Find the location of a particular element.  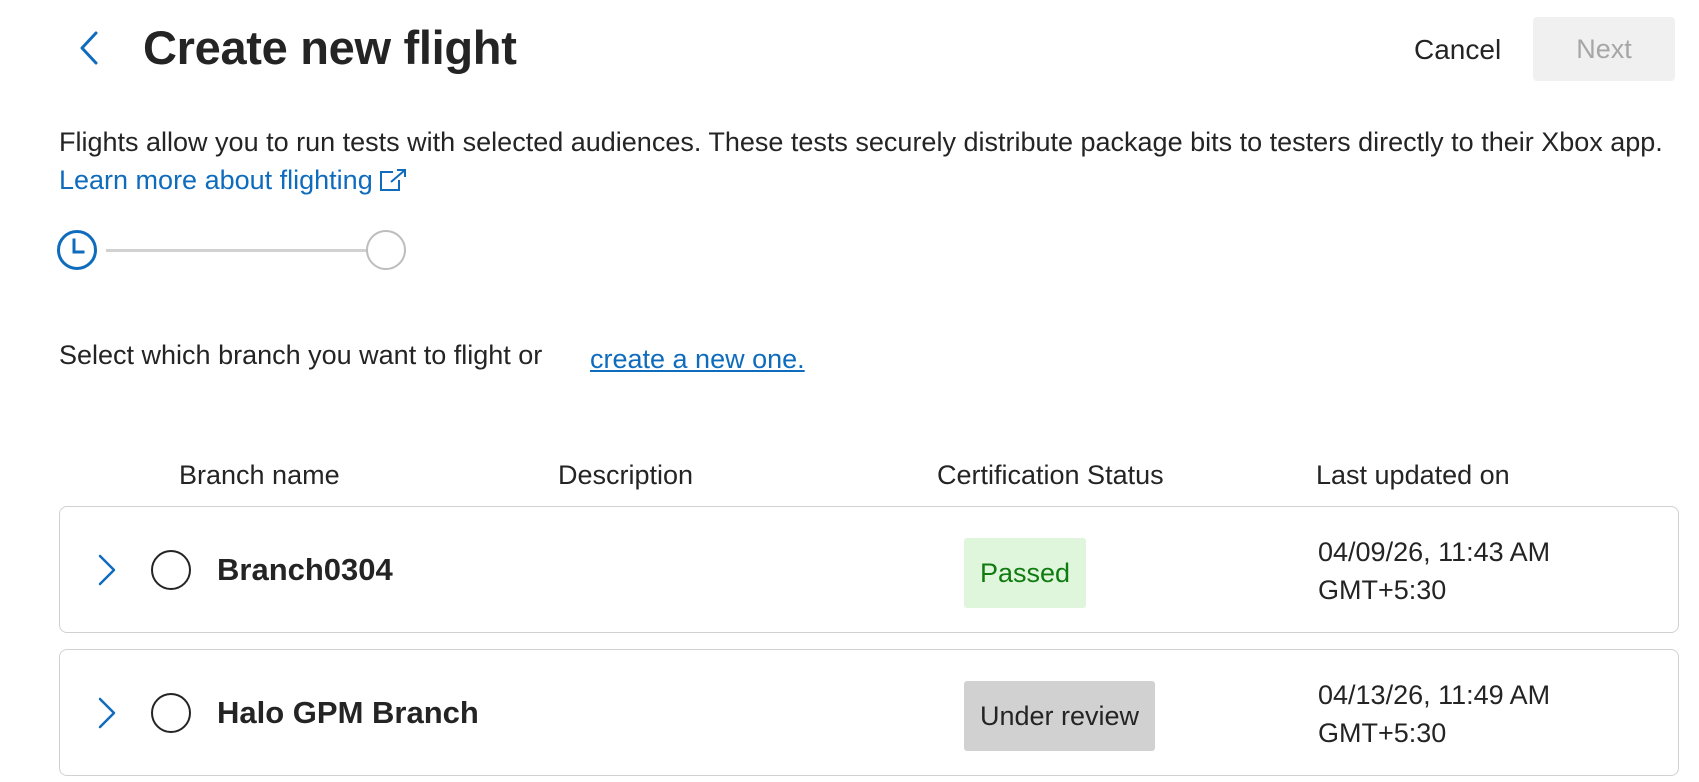

last-updated-datetime: 04/13/26, 11:49 AM is located at coordinates (1434, 695).